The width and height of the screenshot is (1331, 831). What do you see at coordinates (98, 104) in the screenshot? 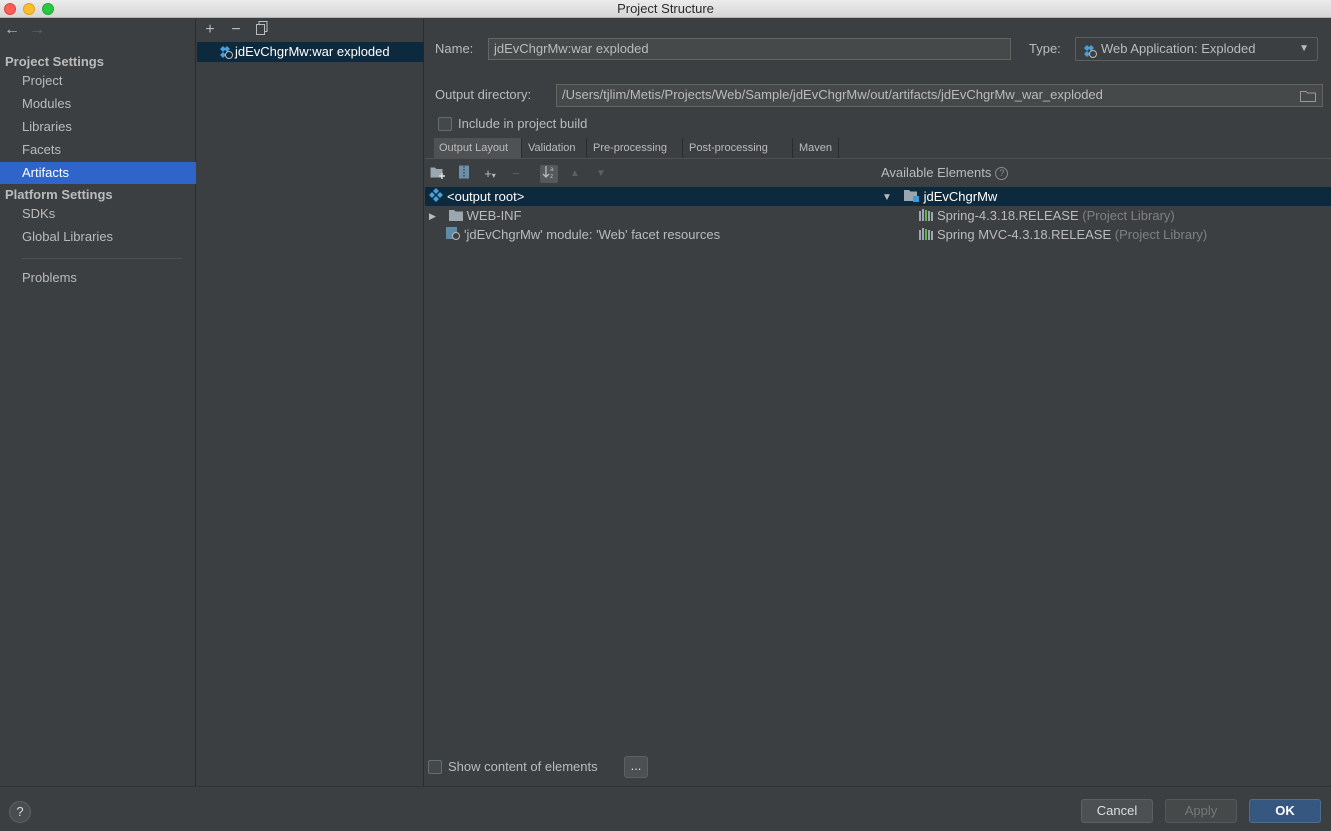
I see `sidebar-item-modules: Modules` at bounding box center [98, 104].